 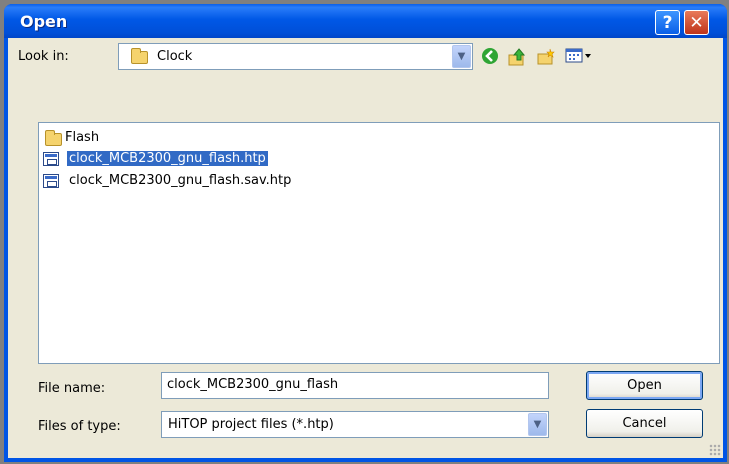 I want to click on list-item-folder-flash: Flash, so click(x=103, y=138).